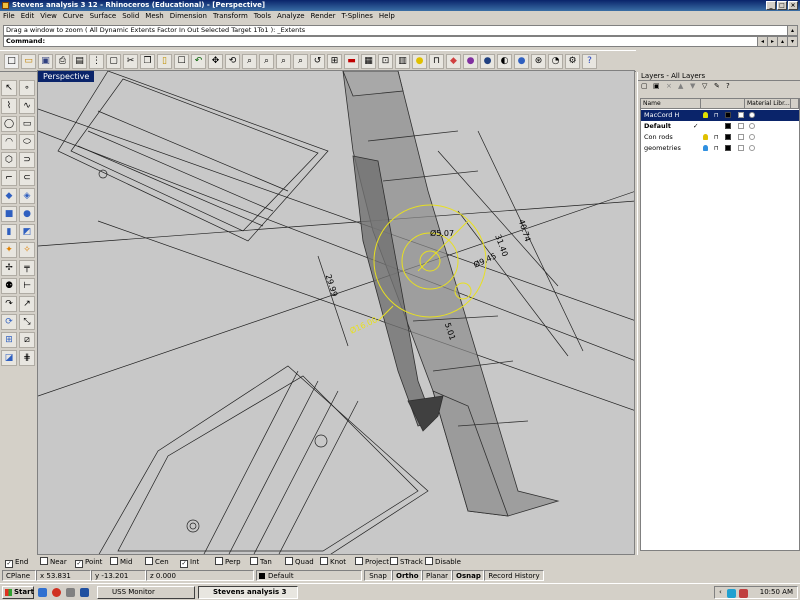 The image size is (800, 600). What do you see at coordinates (283, 61) in the screenshot?
I see `zoom-extents-icon: ⌕` at bounding box center [283, 61].